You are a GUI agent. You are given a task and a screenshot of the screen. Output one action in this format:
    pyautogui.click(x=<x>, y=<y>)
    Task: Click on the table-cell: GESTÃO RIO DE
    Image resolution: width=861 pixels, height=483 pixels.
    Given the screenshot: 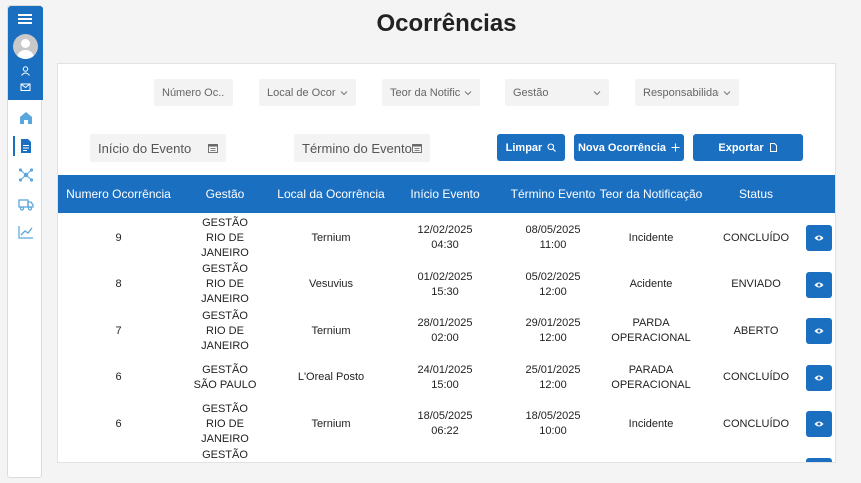 What is the action you would take?
    pyautogui.click(x=225, y=454)
    